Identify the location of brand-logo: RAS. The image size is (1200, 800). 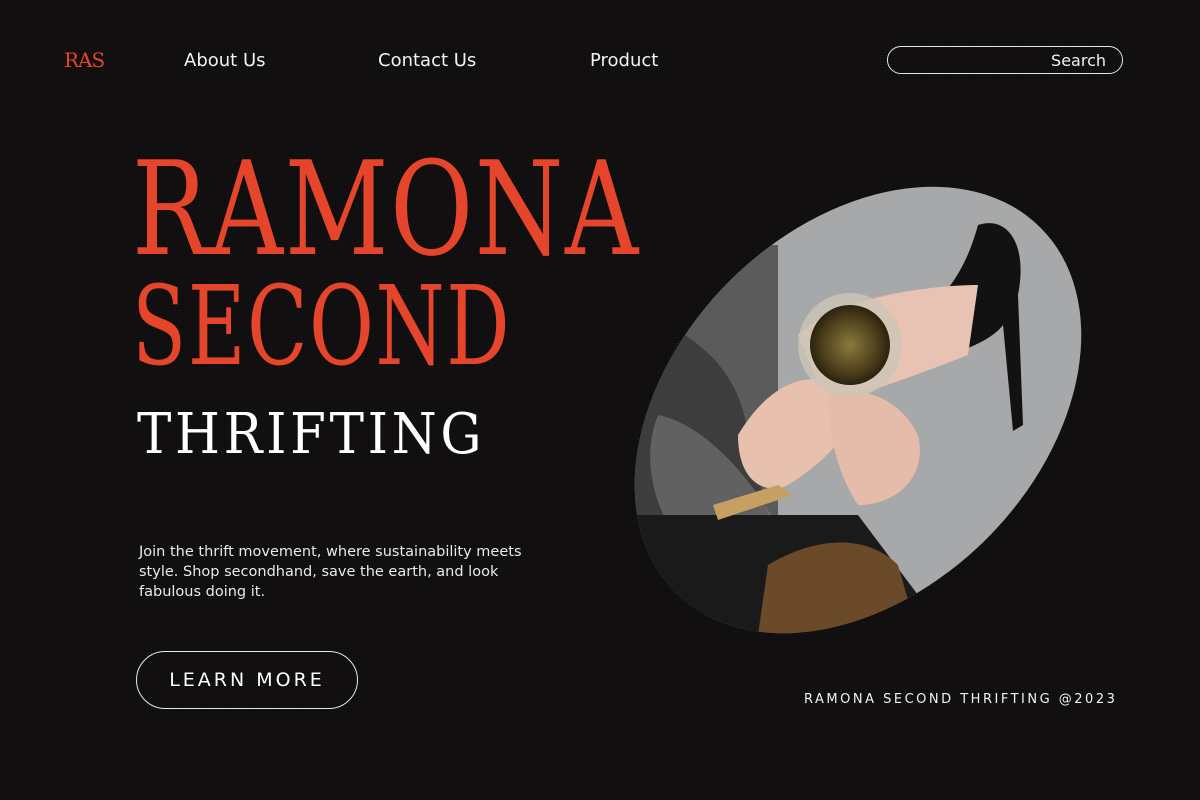
(84, 60).